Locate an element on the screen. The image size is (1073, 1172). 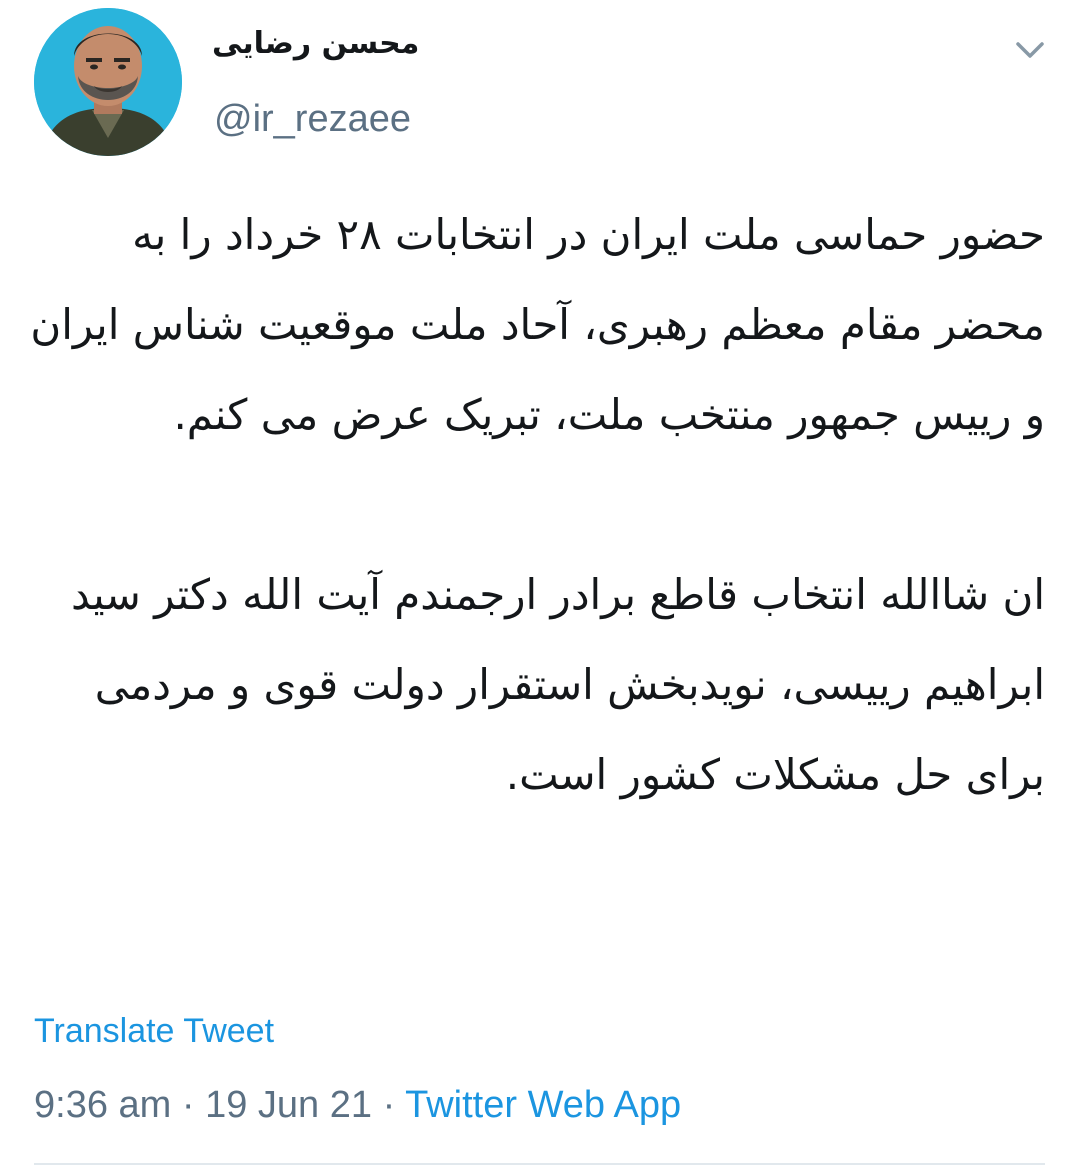
translate-tweet-link: Translate Tweet is located at coordinates (154, 1031).